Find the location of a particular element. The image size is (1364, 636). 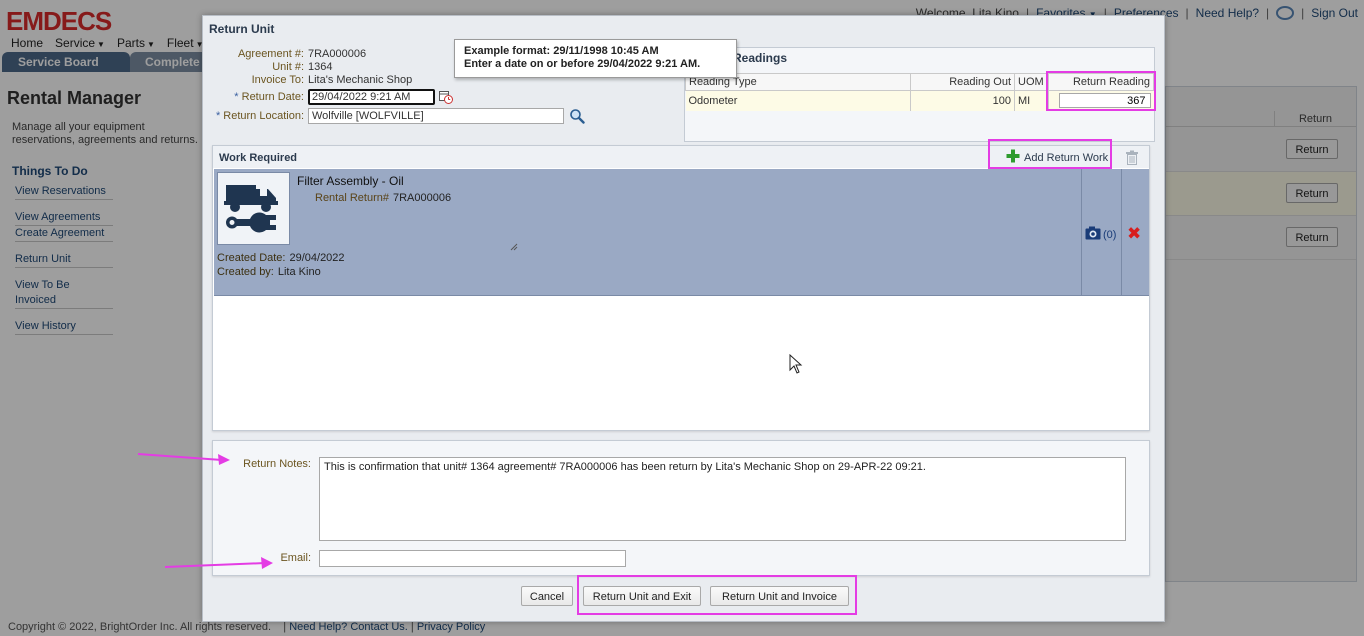

resize-grip-icon is located at coordinates (514, 247).